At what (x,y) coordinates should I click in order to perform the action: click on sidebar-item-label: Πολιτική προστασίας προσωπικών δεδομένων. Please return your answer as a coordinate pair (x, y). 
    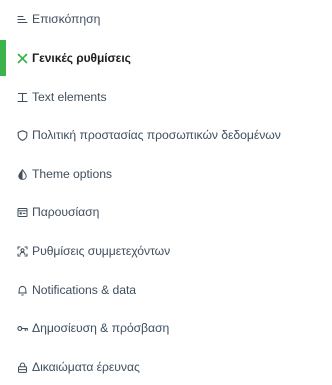
    Looking at the image, I should click on (156, 135).